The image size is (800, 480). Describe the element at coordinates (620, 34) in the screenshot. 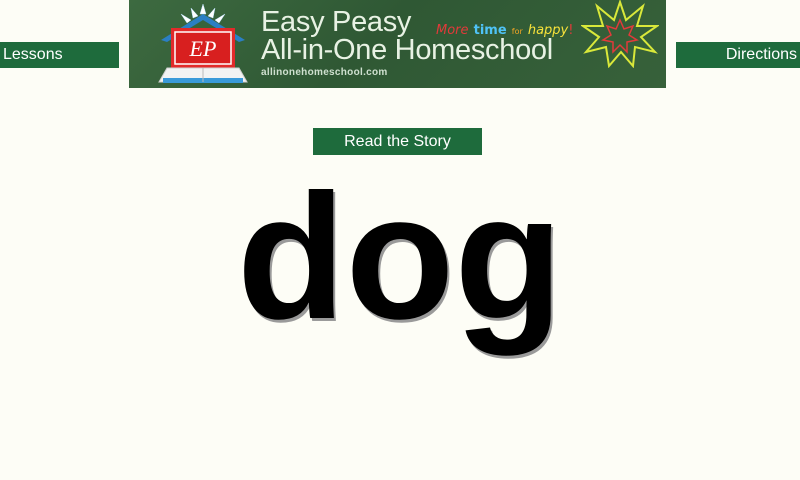

I see `starburst-icon` at that location.